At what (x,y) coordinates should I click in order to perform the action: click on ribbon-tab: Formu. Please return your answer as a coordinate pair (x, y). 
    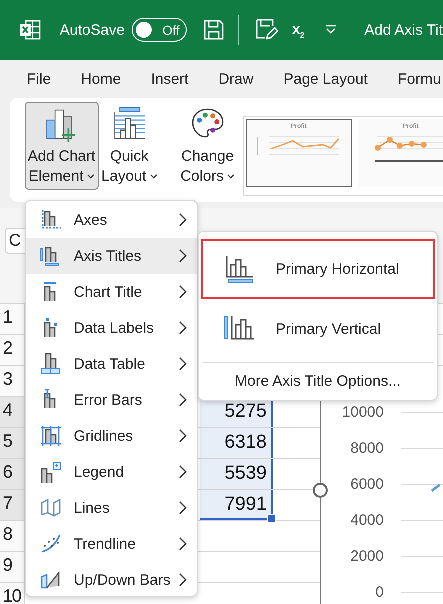
    Looking at the image, I should click on (420, 79).